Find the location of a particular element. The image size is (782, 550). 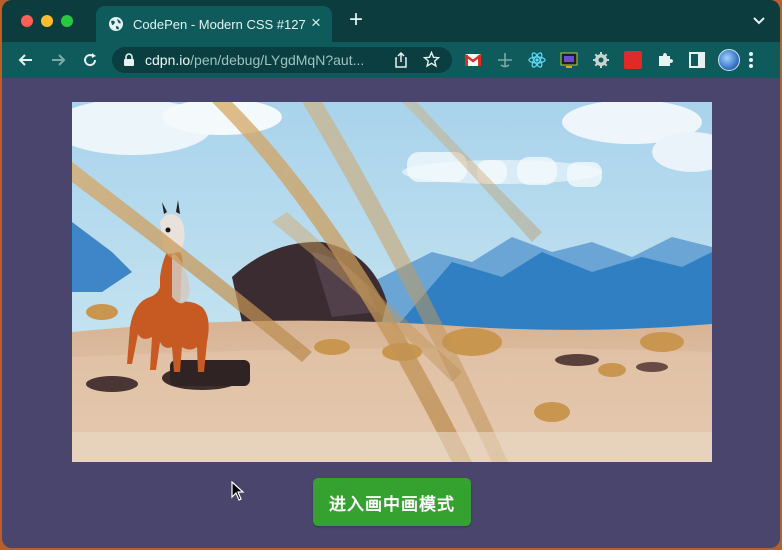

mouse-cursor-icon is located at coordinates (238, 491).